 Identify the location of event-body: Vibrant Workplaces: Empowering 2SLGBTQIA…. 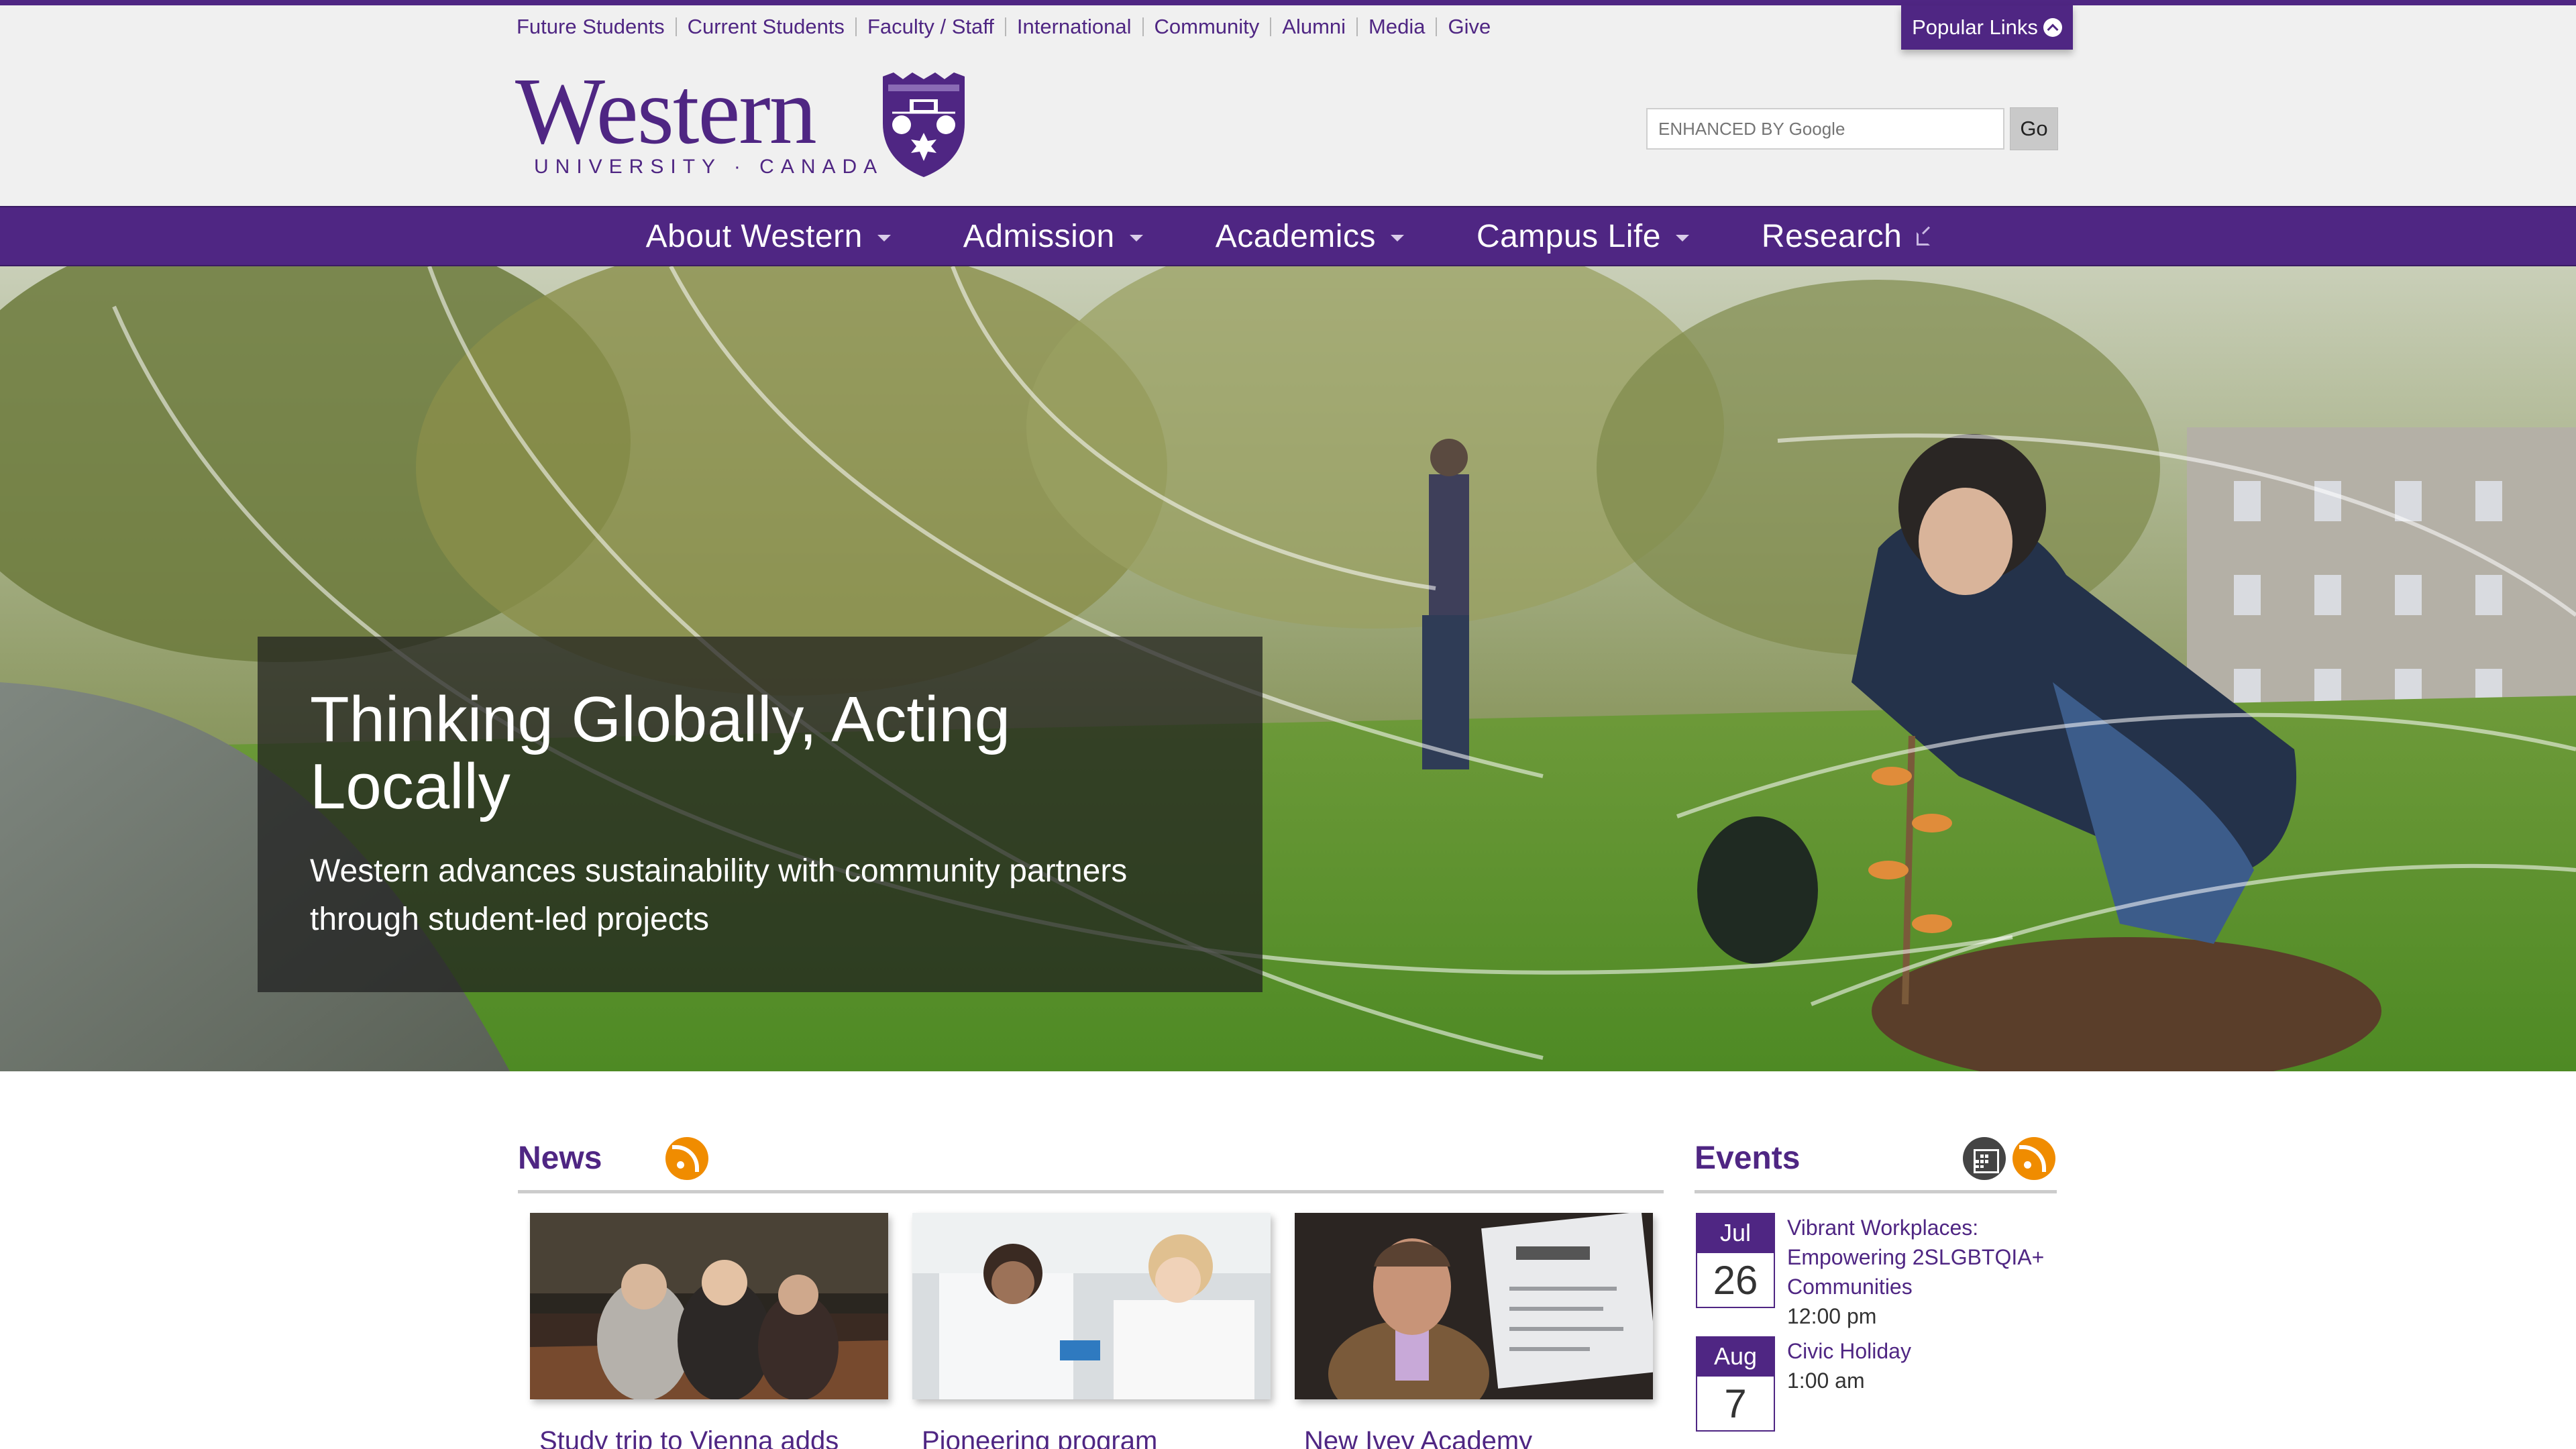
(1921, 1271).